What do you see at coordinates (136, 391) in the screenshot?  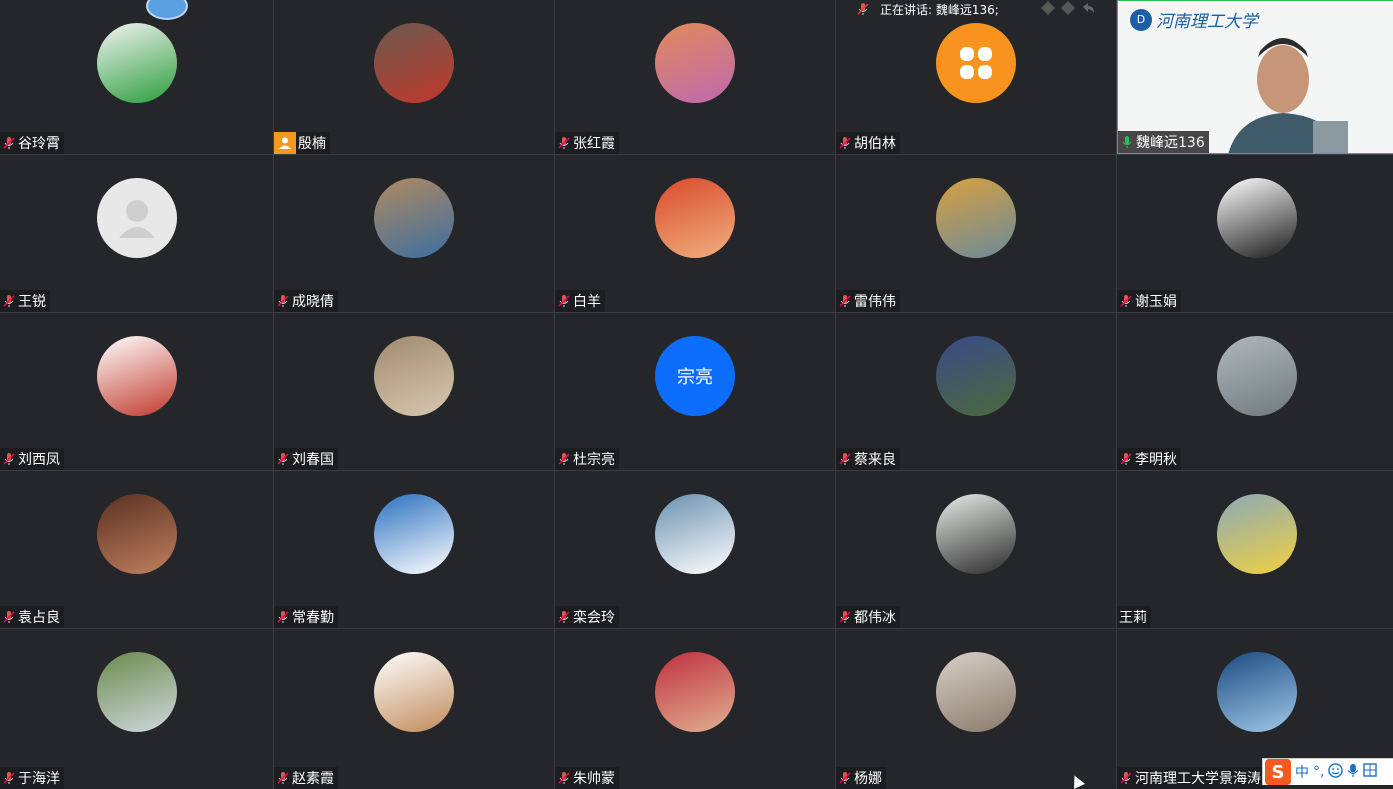 I see `participant-tile: 刘西凤` at bounding box center [136, 391].